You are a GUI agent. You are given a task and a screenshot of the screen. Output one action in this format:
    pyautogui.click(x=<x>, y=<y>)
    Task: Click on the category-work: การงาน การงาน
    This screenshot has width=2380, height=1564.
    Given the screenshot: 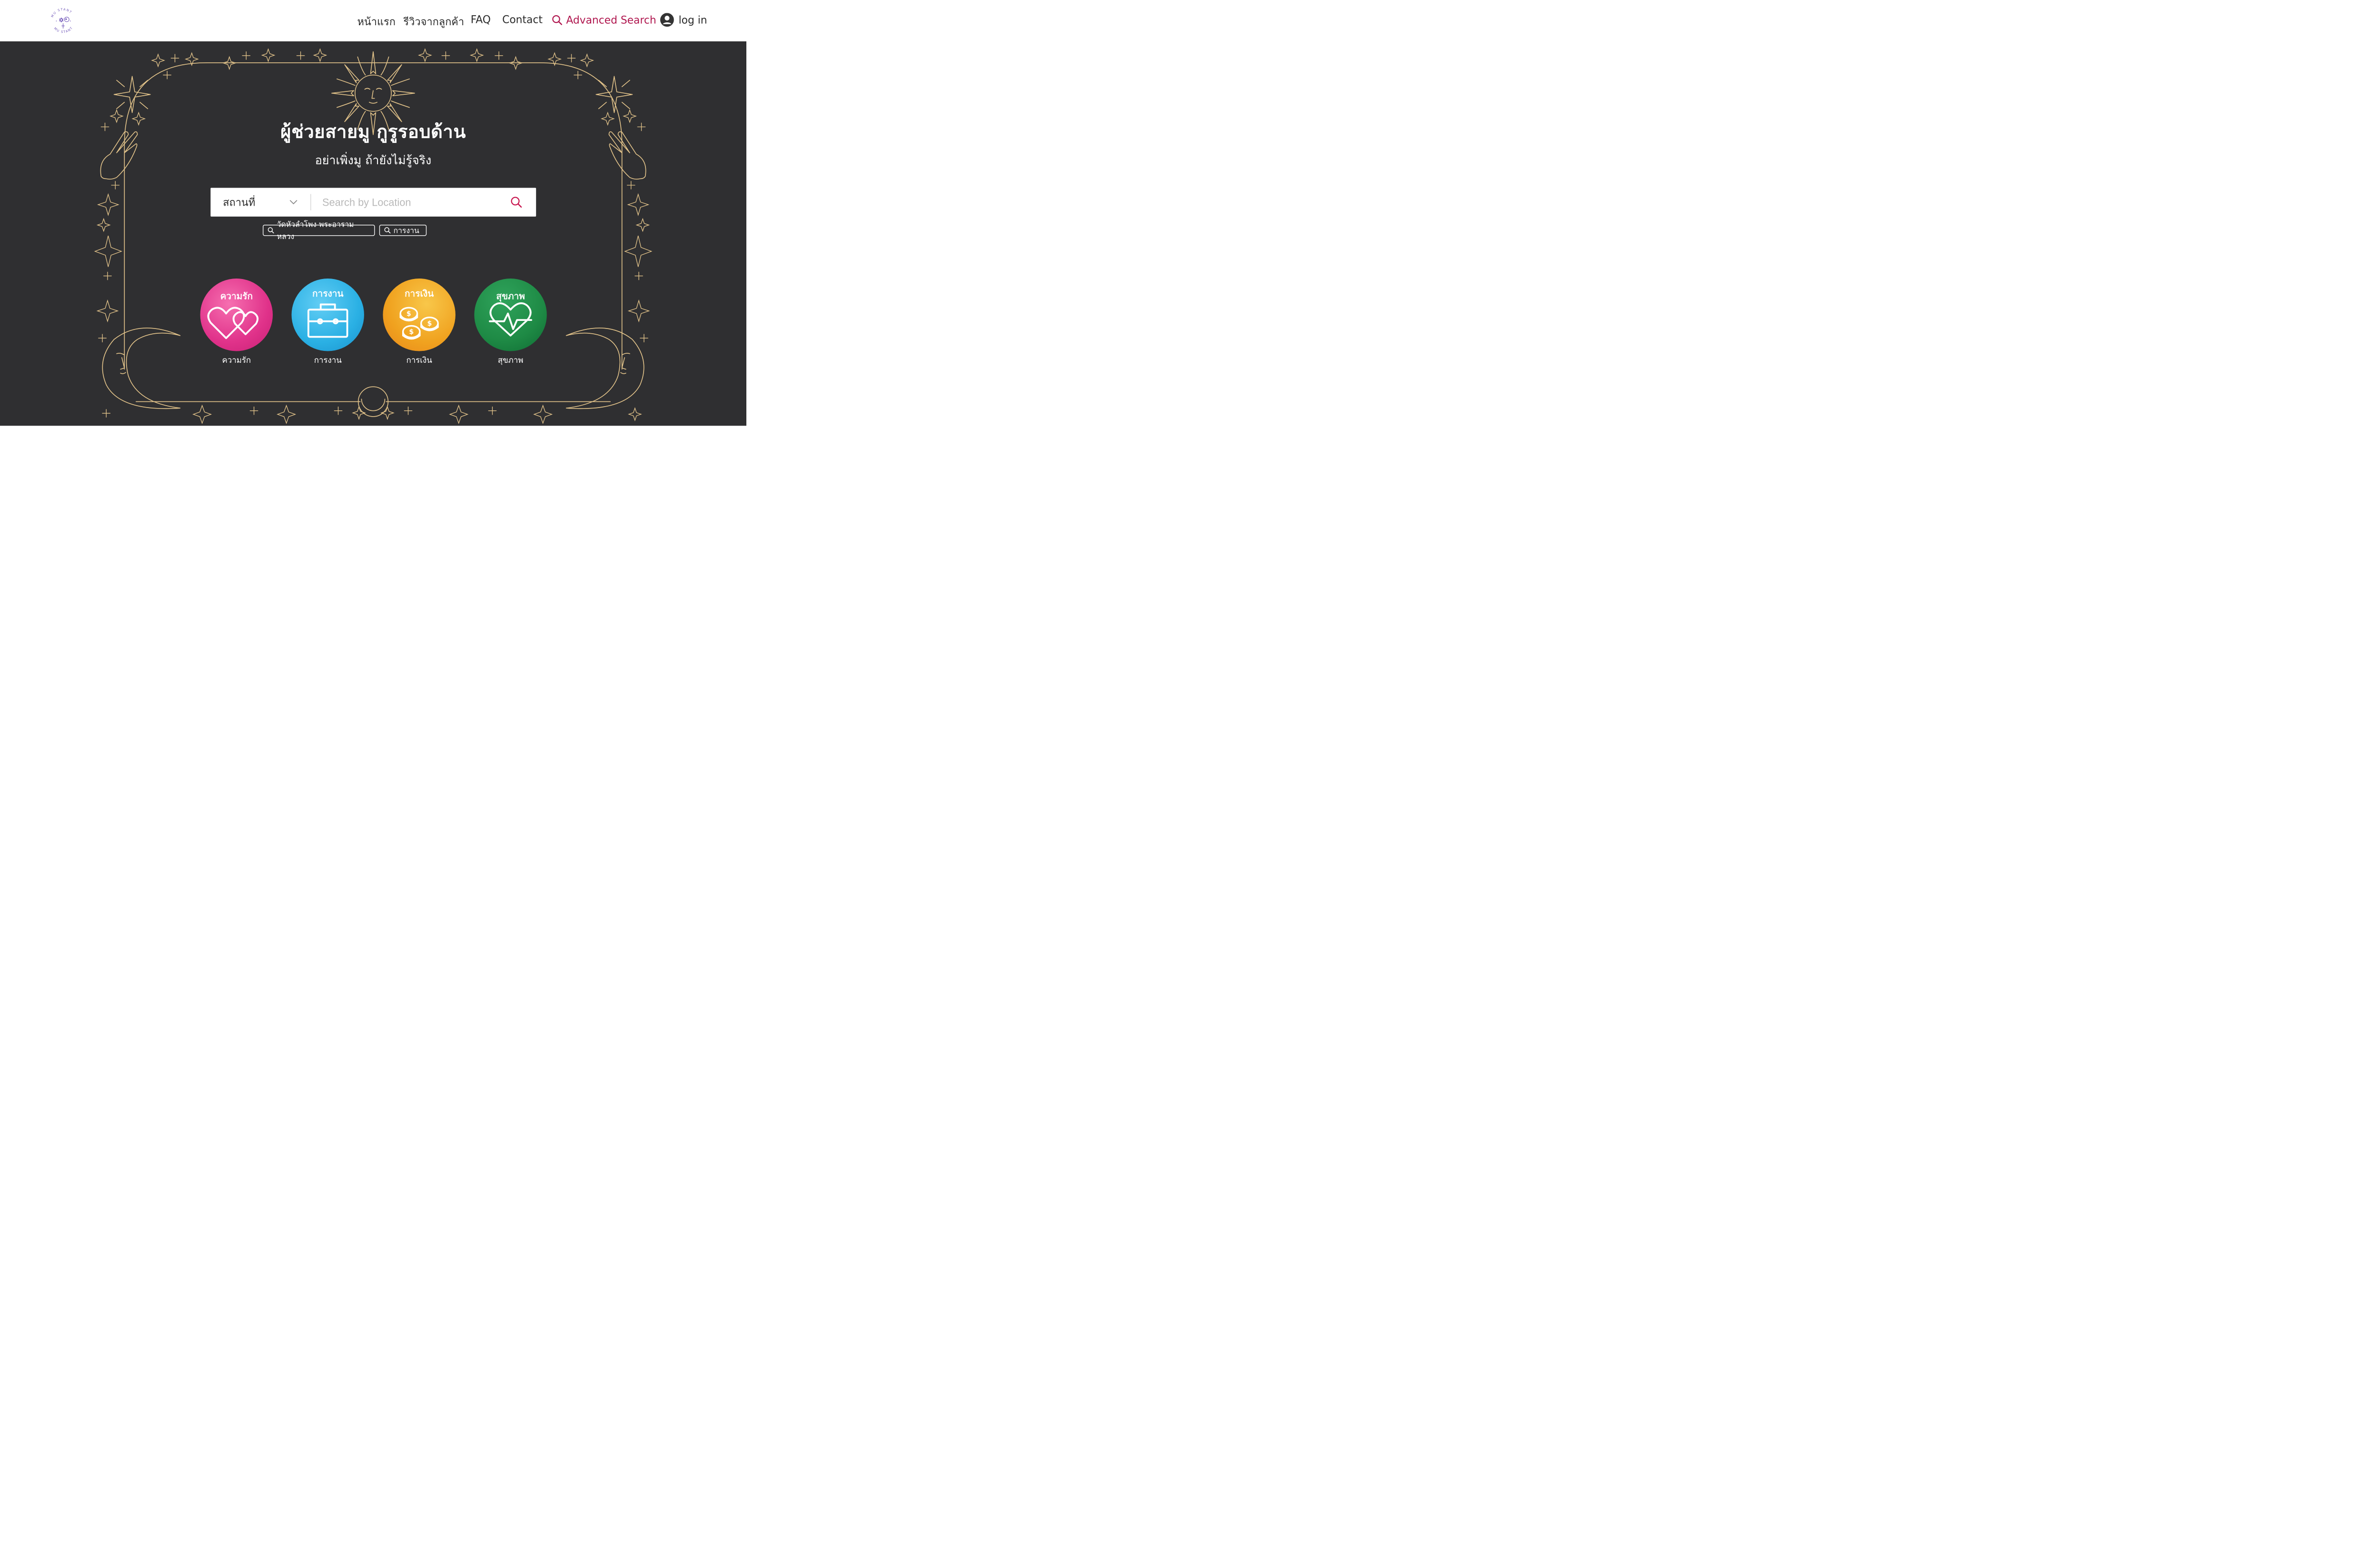 What is the action you would take?
    pyautogui.click(x=327, y=323)
    